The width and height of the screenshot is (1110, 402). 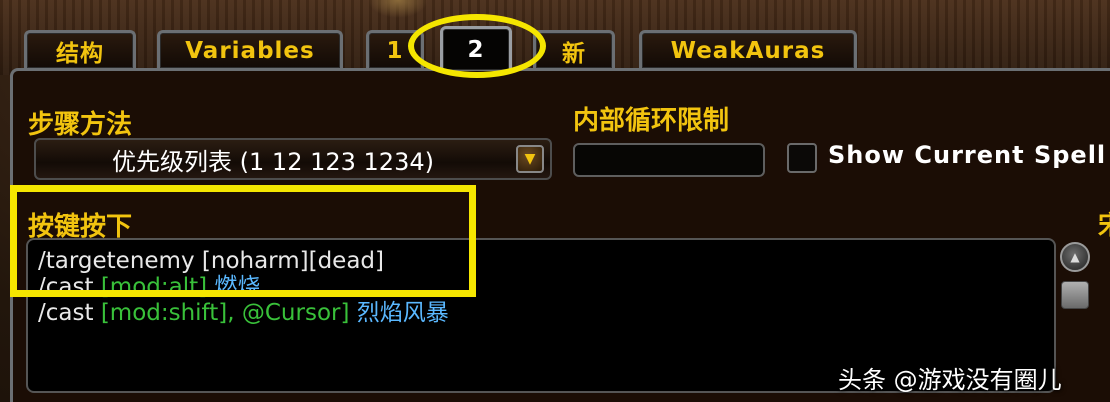 I want to click on tab-1: 1, so click(x=395, y=49).